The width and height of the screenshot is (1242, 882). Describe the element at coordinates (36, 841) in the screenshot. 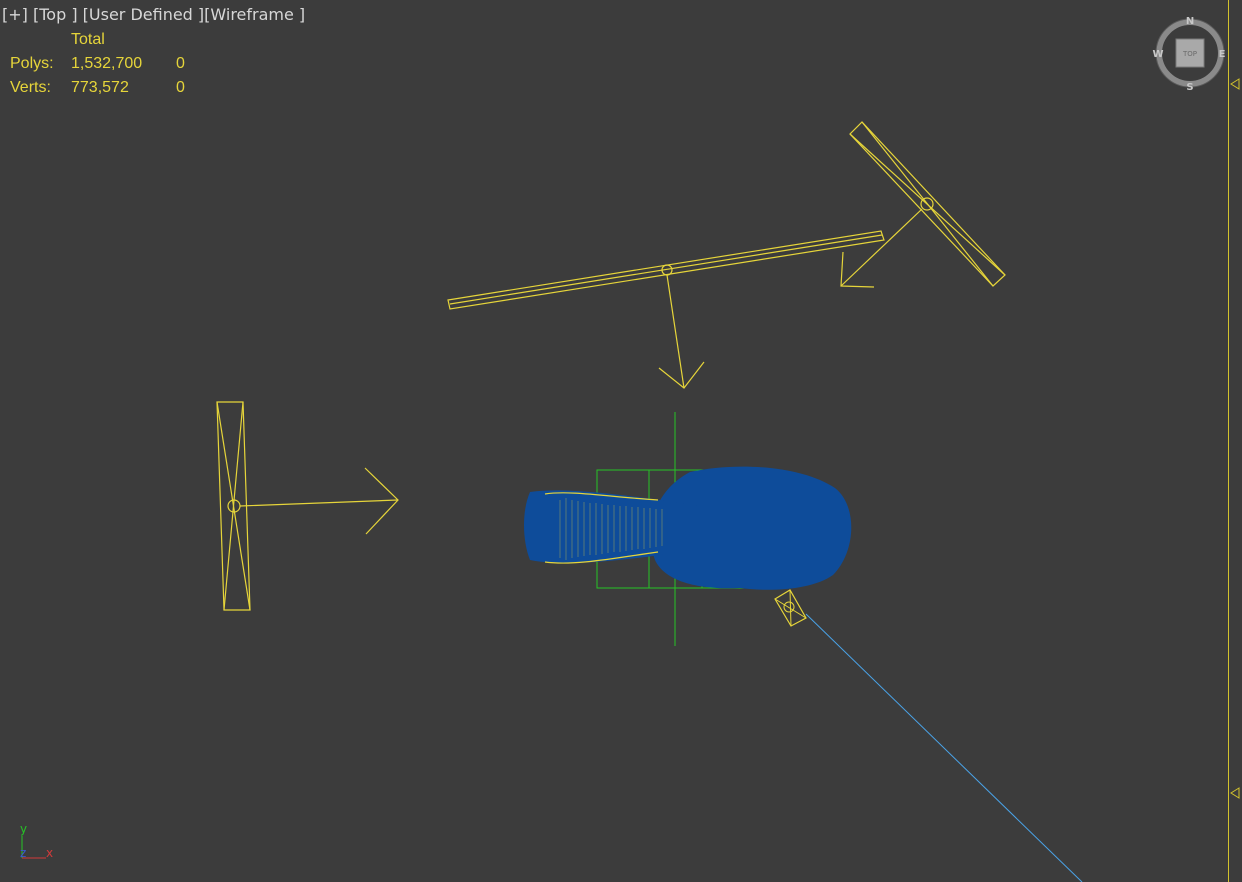

I see `axis-gizmo: y x z` at that location.